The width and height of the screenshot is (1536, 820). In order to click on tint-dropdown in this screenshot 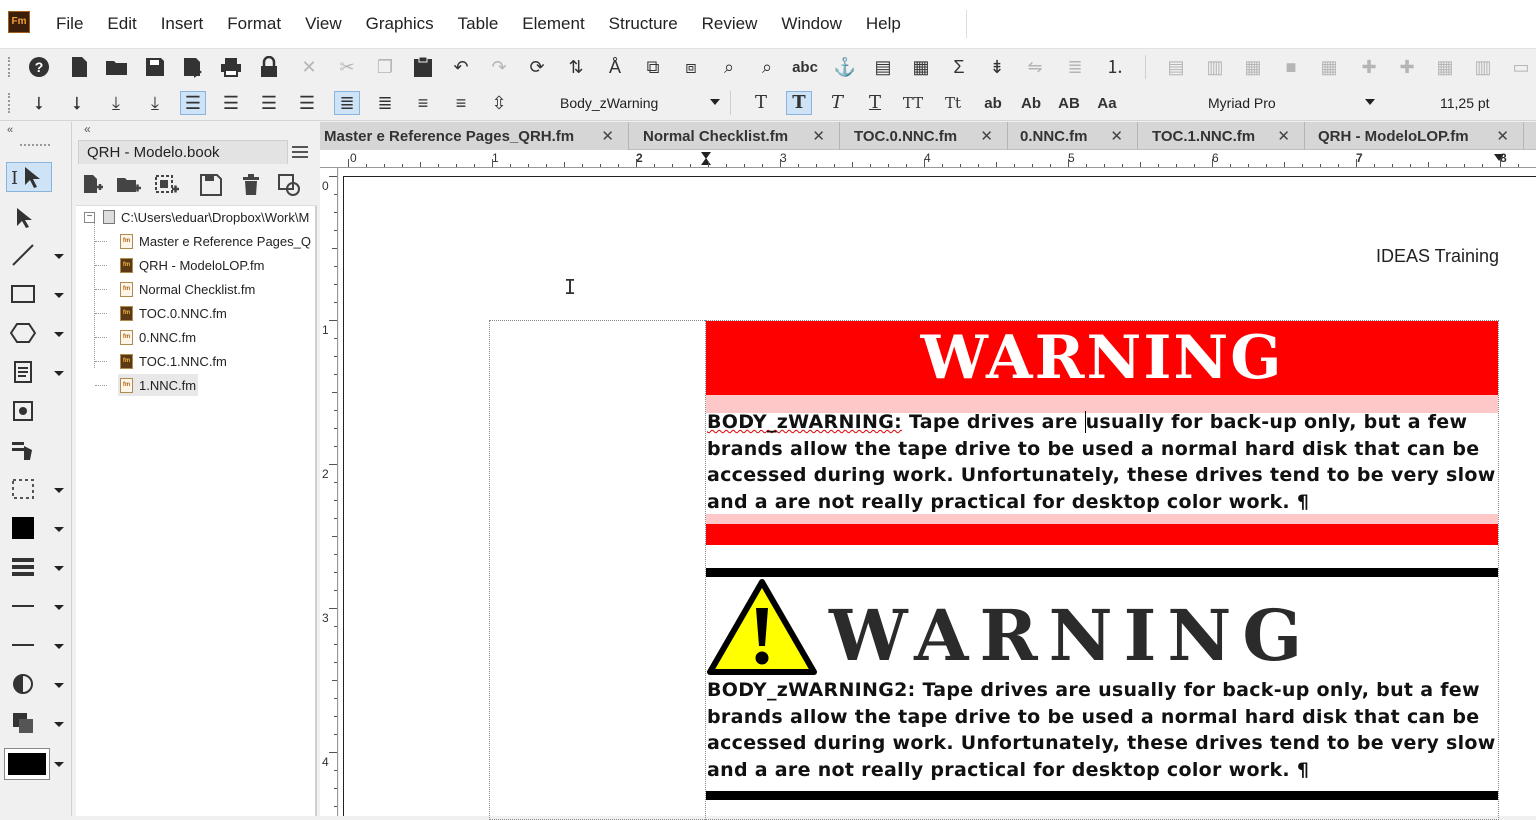, I will do `click(59, 685)`.